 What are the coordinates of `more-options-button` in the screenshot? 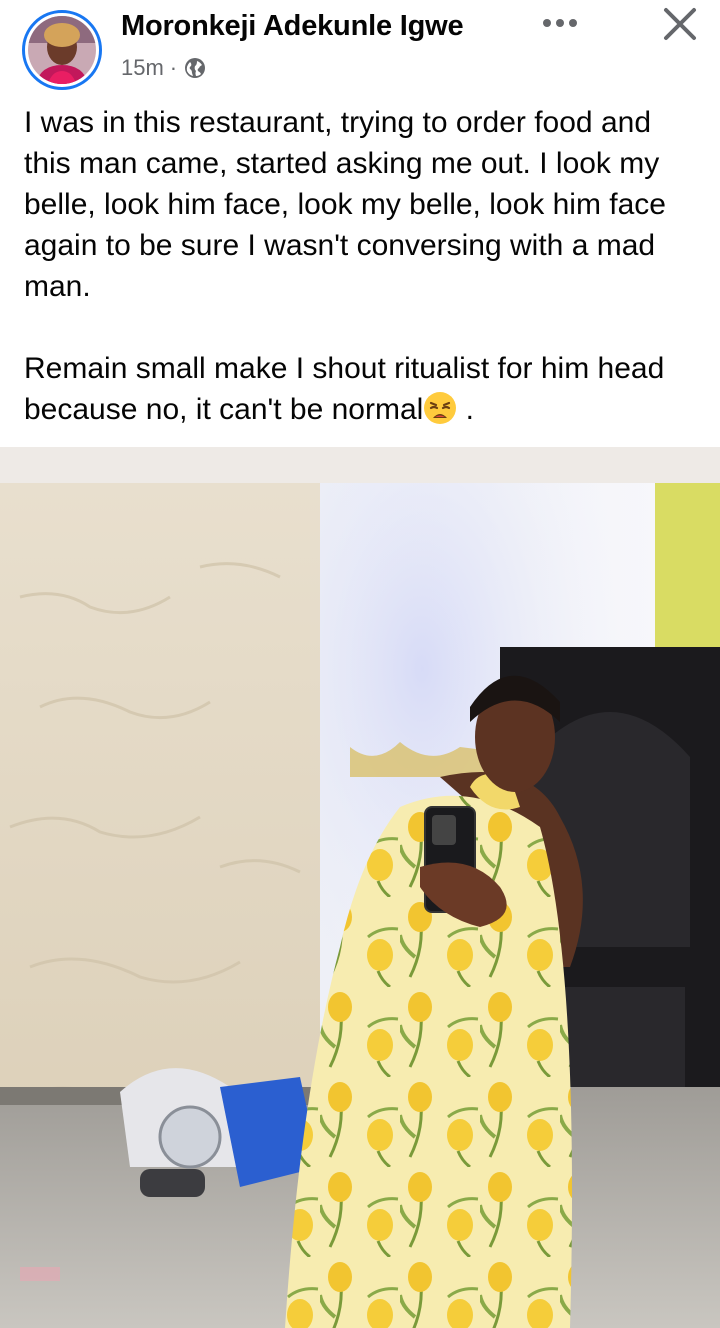 It's located at (560, 23).